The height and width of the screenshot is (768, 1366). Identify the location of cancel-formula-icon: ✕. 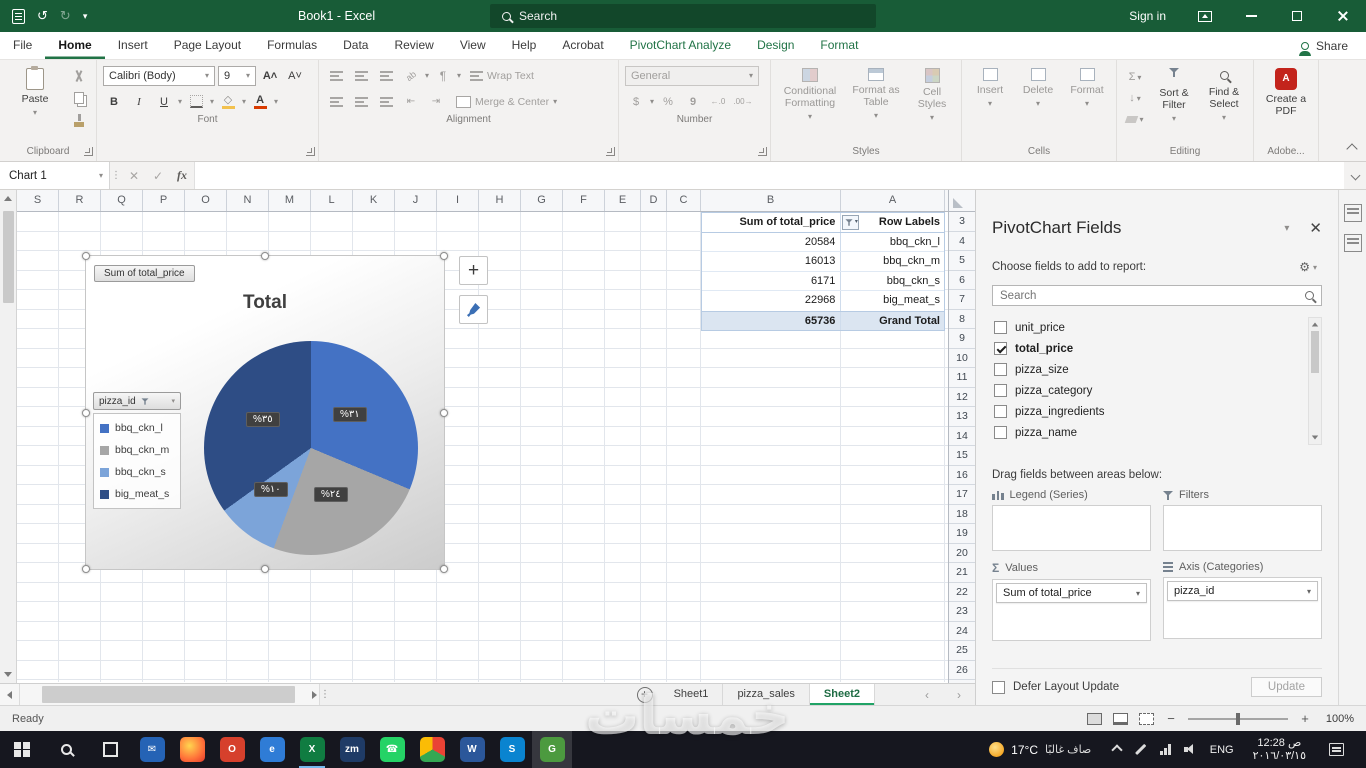
(134, 175).